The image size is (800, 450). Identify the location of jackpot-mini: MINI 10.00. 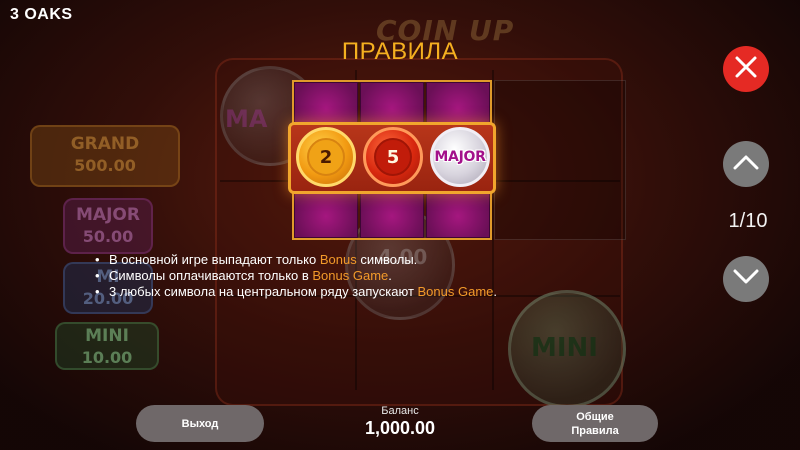
(107, 346).